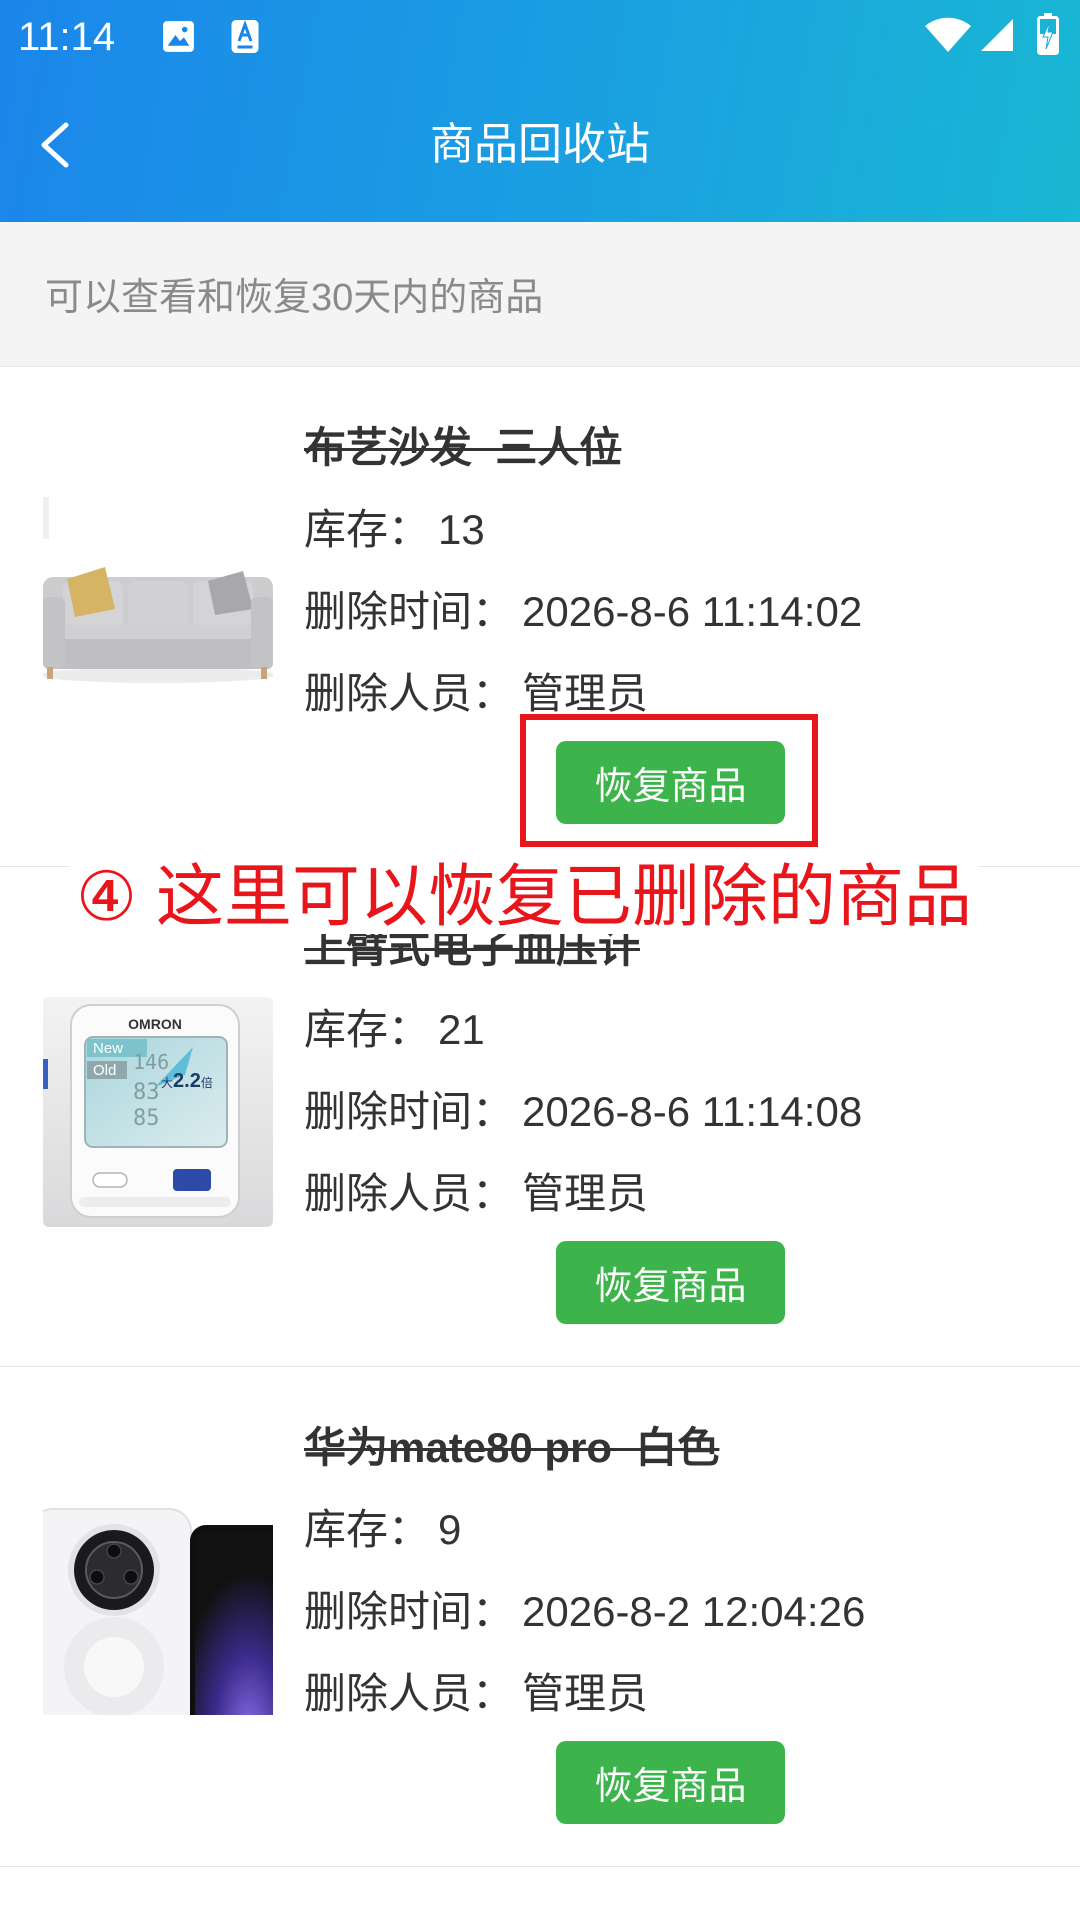 The height and width of the screenshot is (1920, 1080). I want to click on stock-row: 库存： 21, so click(684, 1030).